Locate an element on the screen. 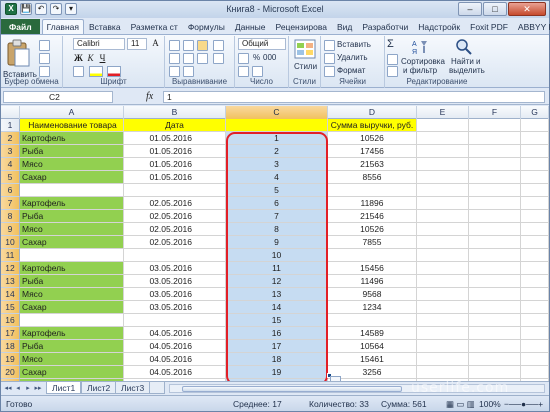  cell-d is located at coordinates (372, 255).